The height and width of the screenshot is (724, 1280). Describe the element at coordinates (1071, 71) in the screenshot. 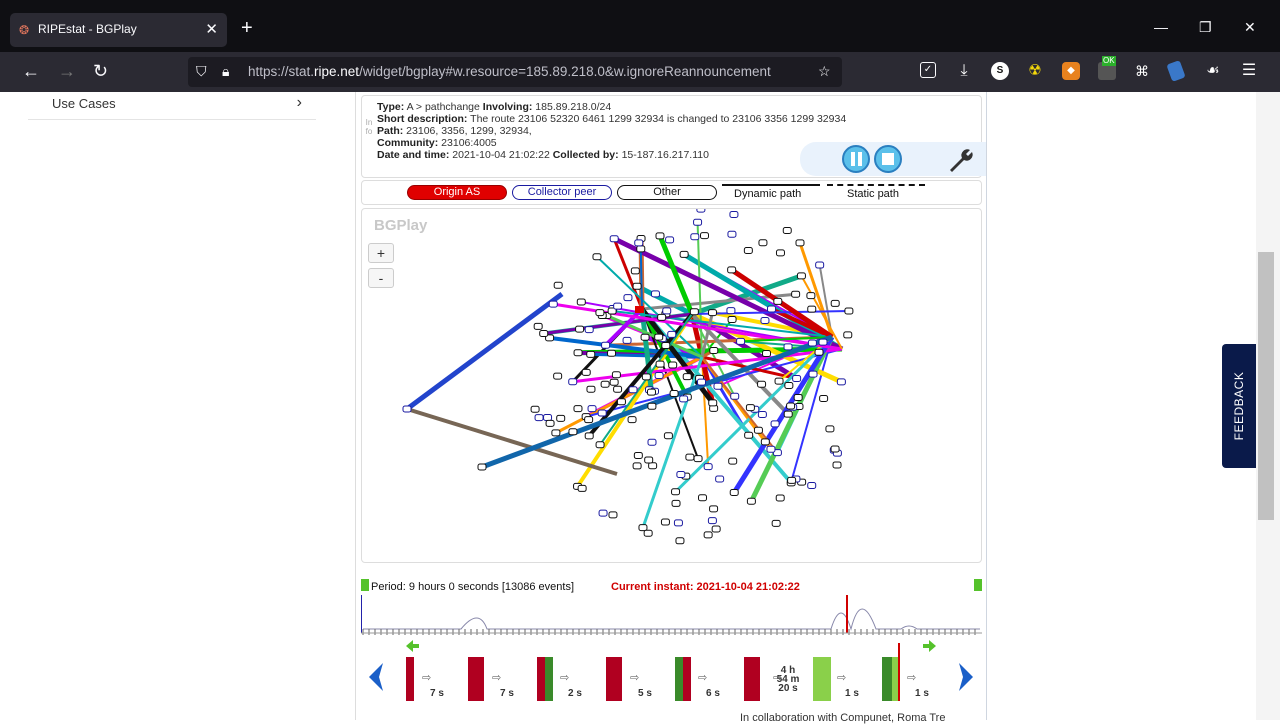

I see `metamask-icon: ◆` at that location.